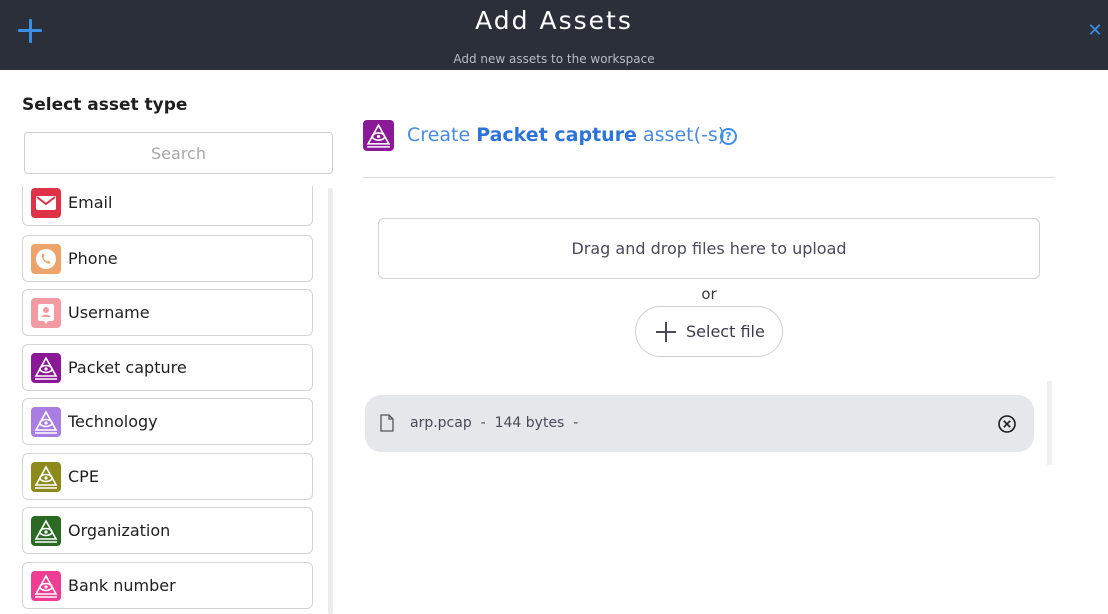  Describe the element at coordinates (1007, 424) in the screenshot. I see `remove-file-icon` at that location.